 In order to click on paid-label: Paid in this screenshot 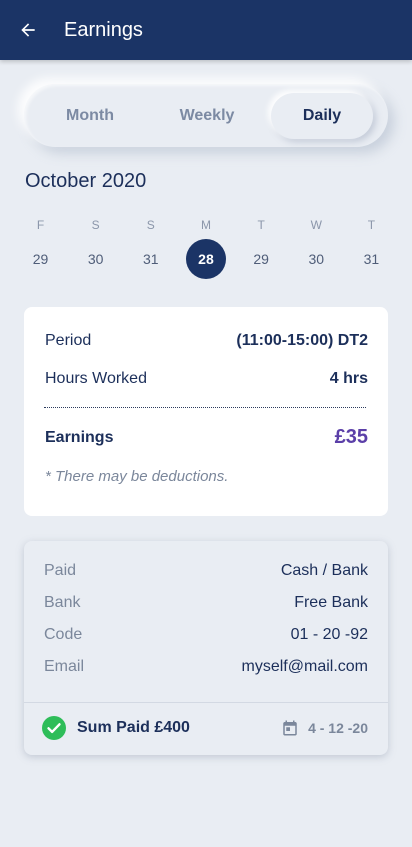, I will do `click(60, 570)`.